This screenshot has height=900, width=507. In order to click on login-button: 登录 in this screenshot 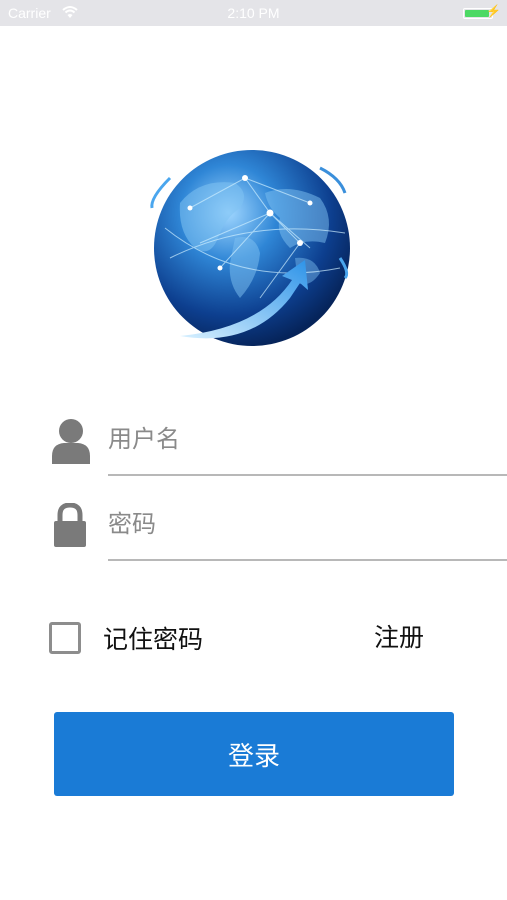, I will do `click(254, 754)`.